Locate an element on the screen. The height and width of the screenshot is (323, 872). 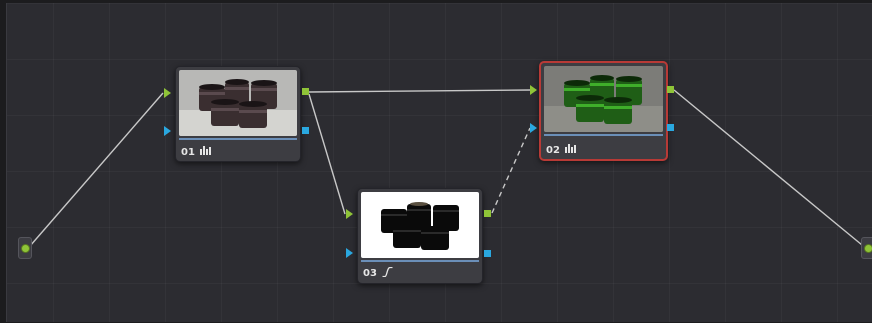
node-01-rgb-output is located at coordinates (305, 91).